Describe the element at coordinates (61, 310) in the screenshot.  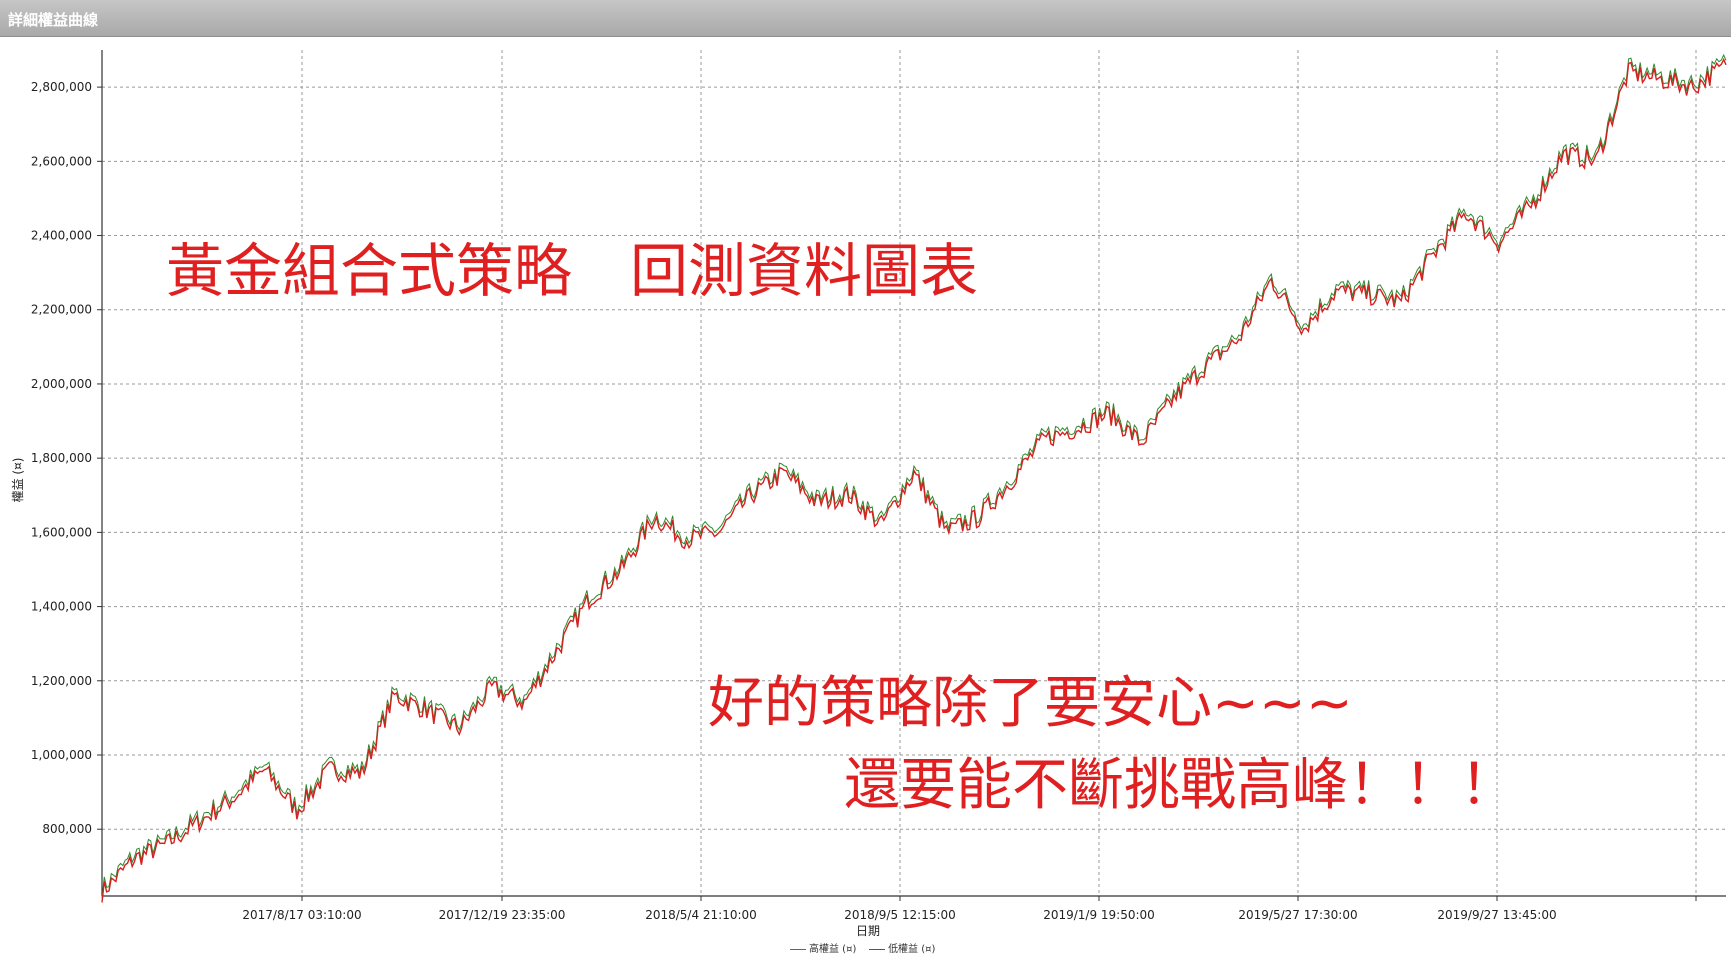
I see `y-tick-label: 2,200,000` at that location.